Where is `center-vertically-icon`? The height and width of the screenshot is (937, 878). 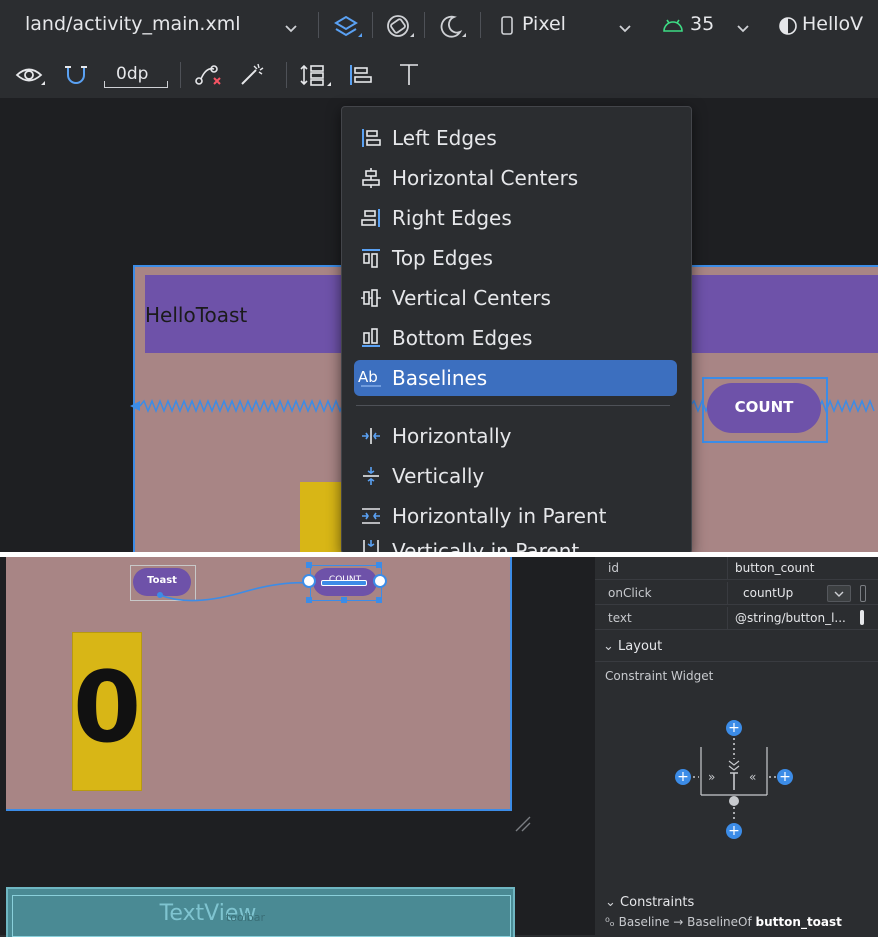 center-vertically-icon is located at coordinates (371, 476).